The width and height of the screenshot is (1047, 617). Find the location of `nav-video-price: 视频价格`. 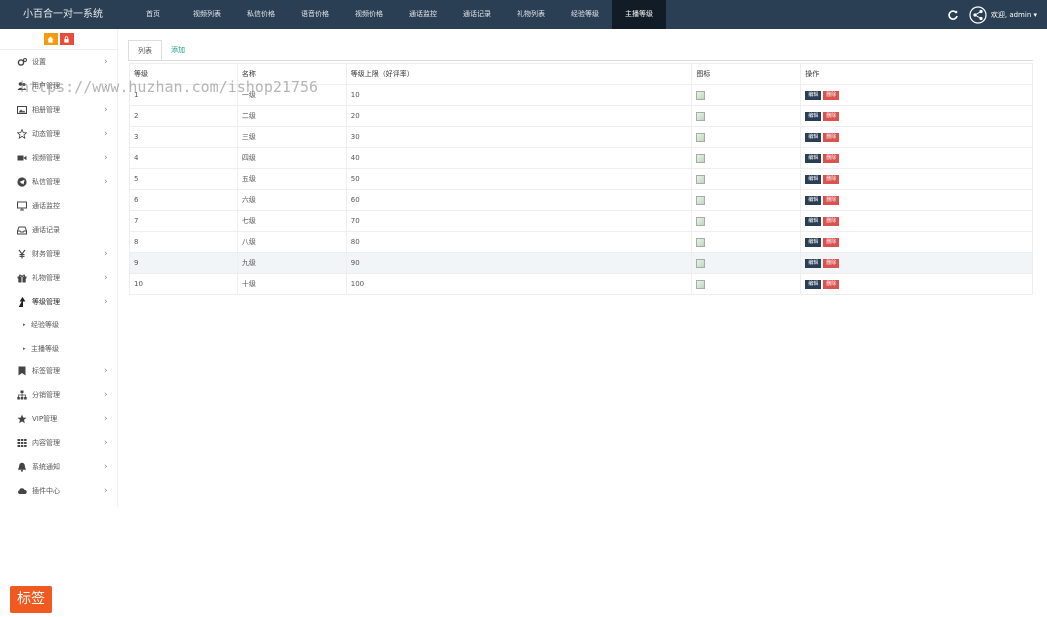

nav-video-price: 视频价格 is located at coordinates (369, 14).